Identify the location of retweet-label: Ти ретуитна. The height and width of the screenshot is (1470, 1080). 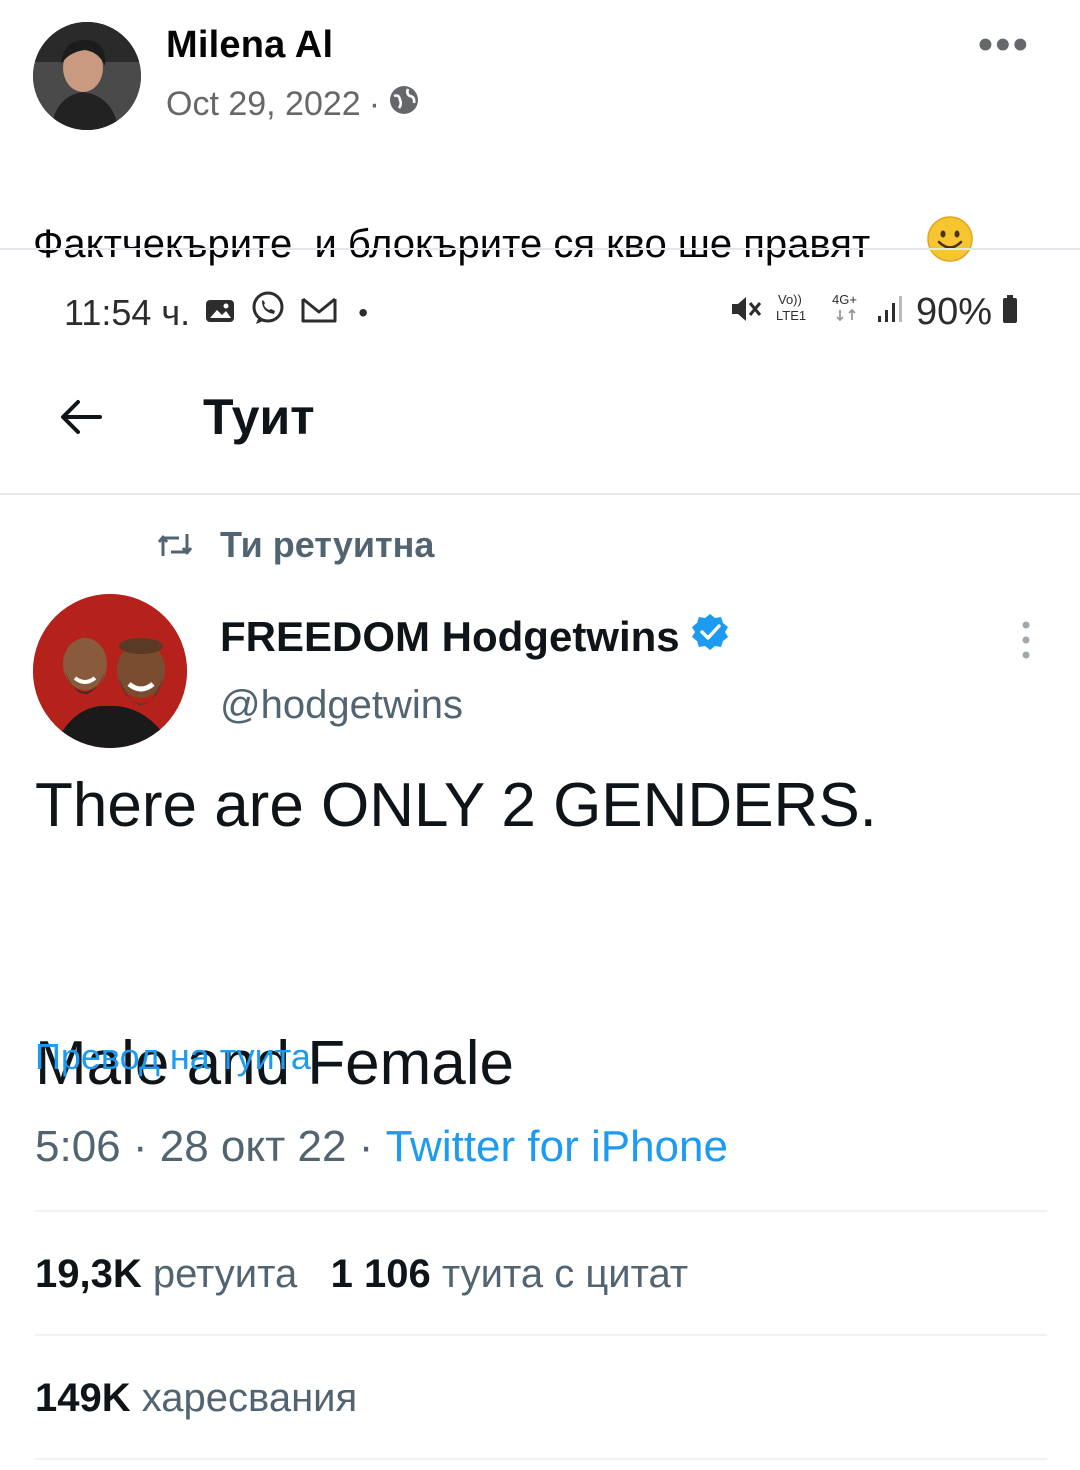
(327, 545).